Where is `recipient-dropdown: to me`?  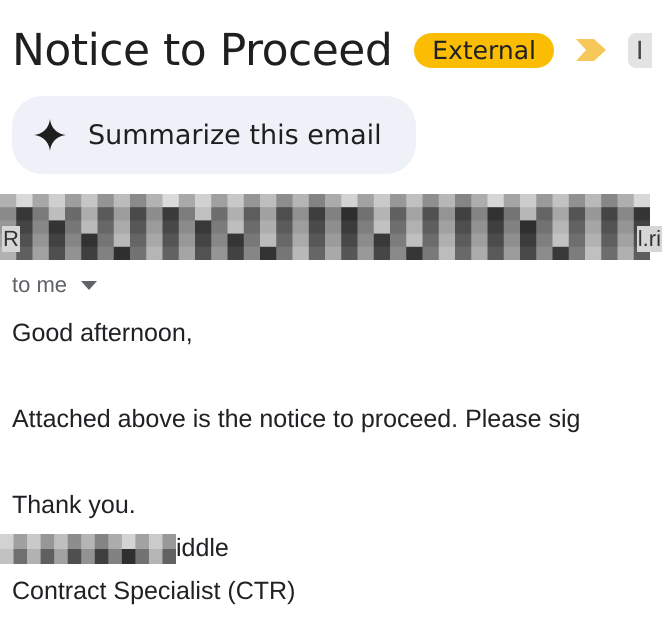 recipient-dropdown: to me is located at coordinates (55, 285).